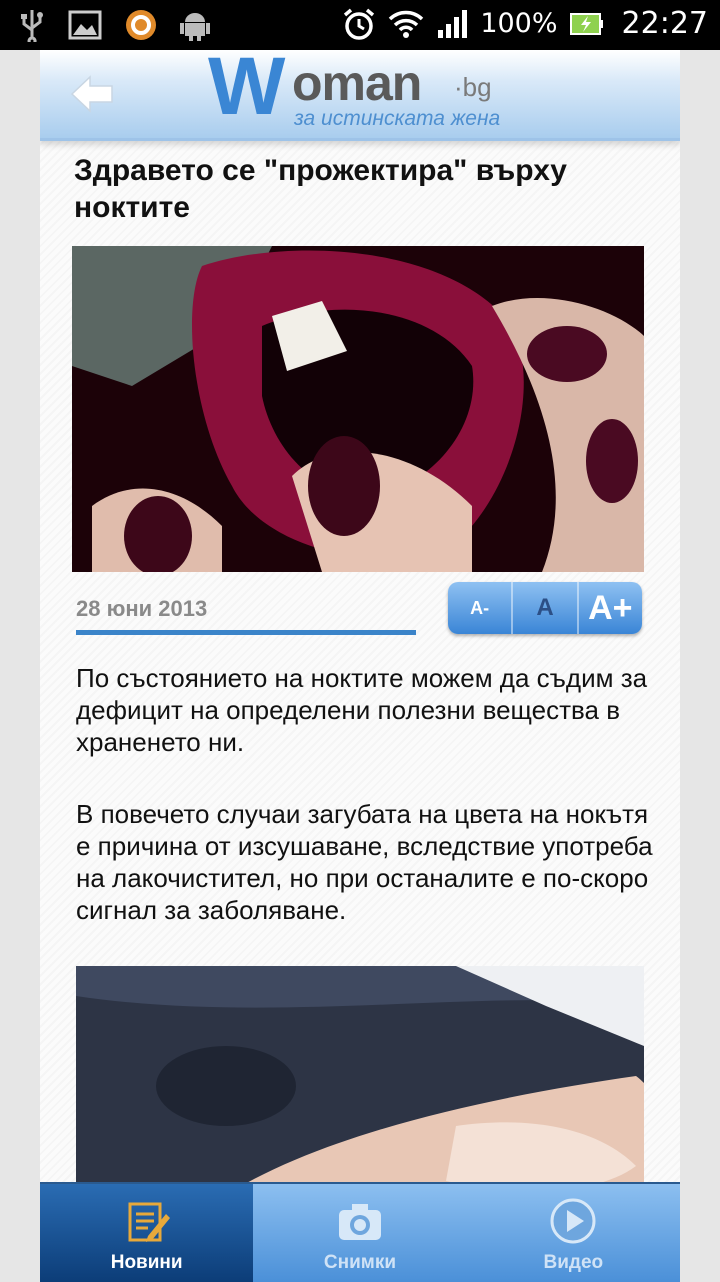 Image resolution: width=720 pixels, height=1282 pixels. I want to click on tab-video: Видео, so click(573, 1233).